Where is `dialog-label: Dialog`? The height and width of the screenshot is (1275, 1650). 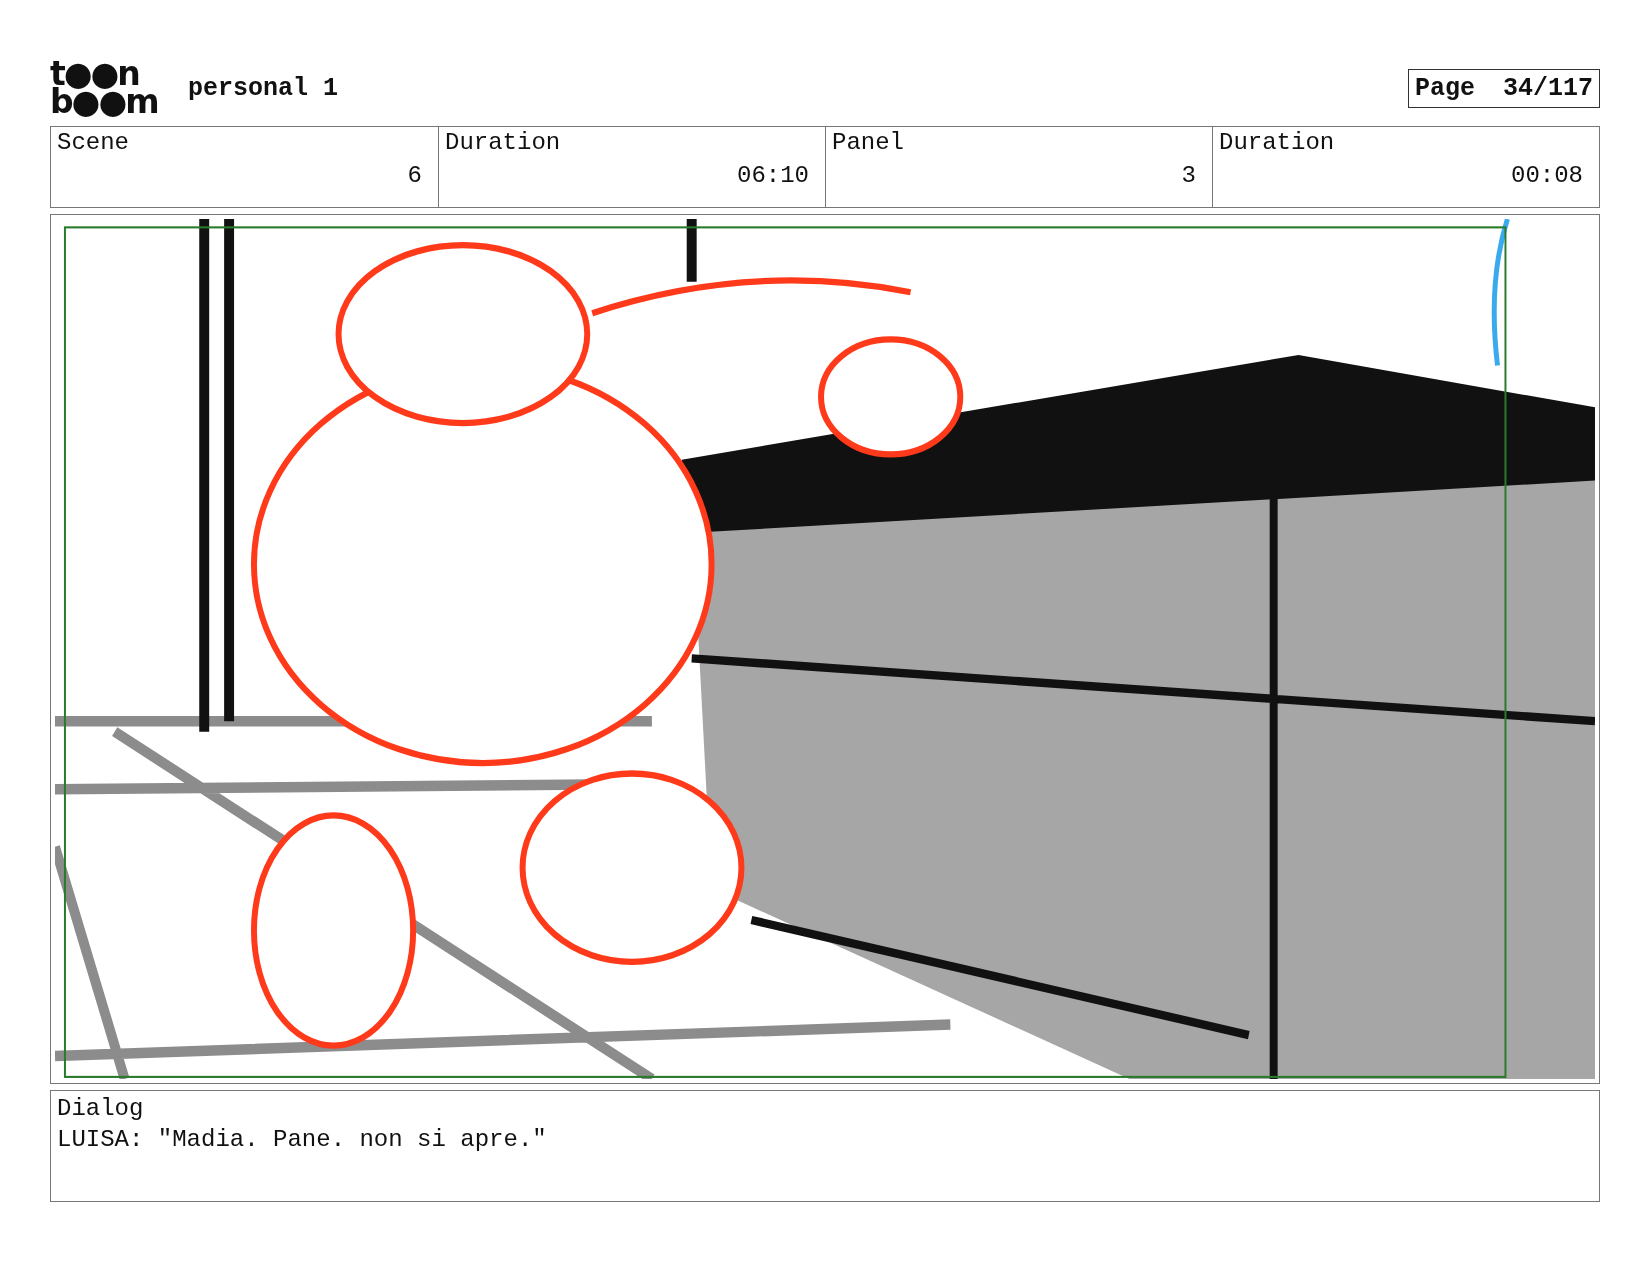
dialog-label: Dialog is located at coordinates (100, 1108).